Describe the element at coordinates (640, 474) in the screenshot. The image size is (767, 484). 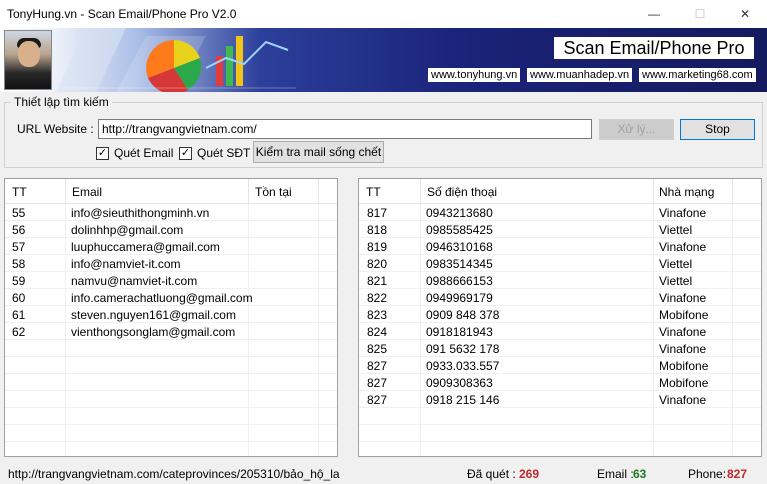
I see `email-count: 63` at that location.